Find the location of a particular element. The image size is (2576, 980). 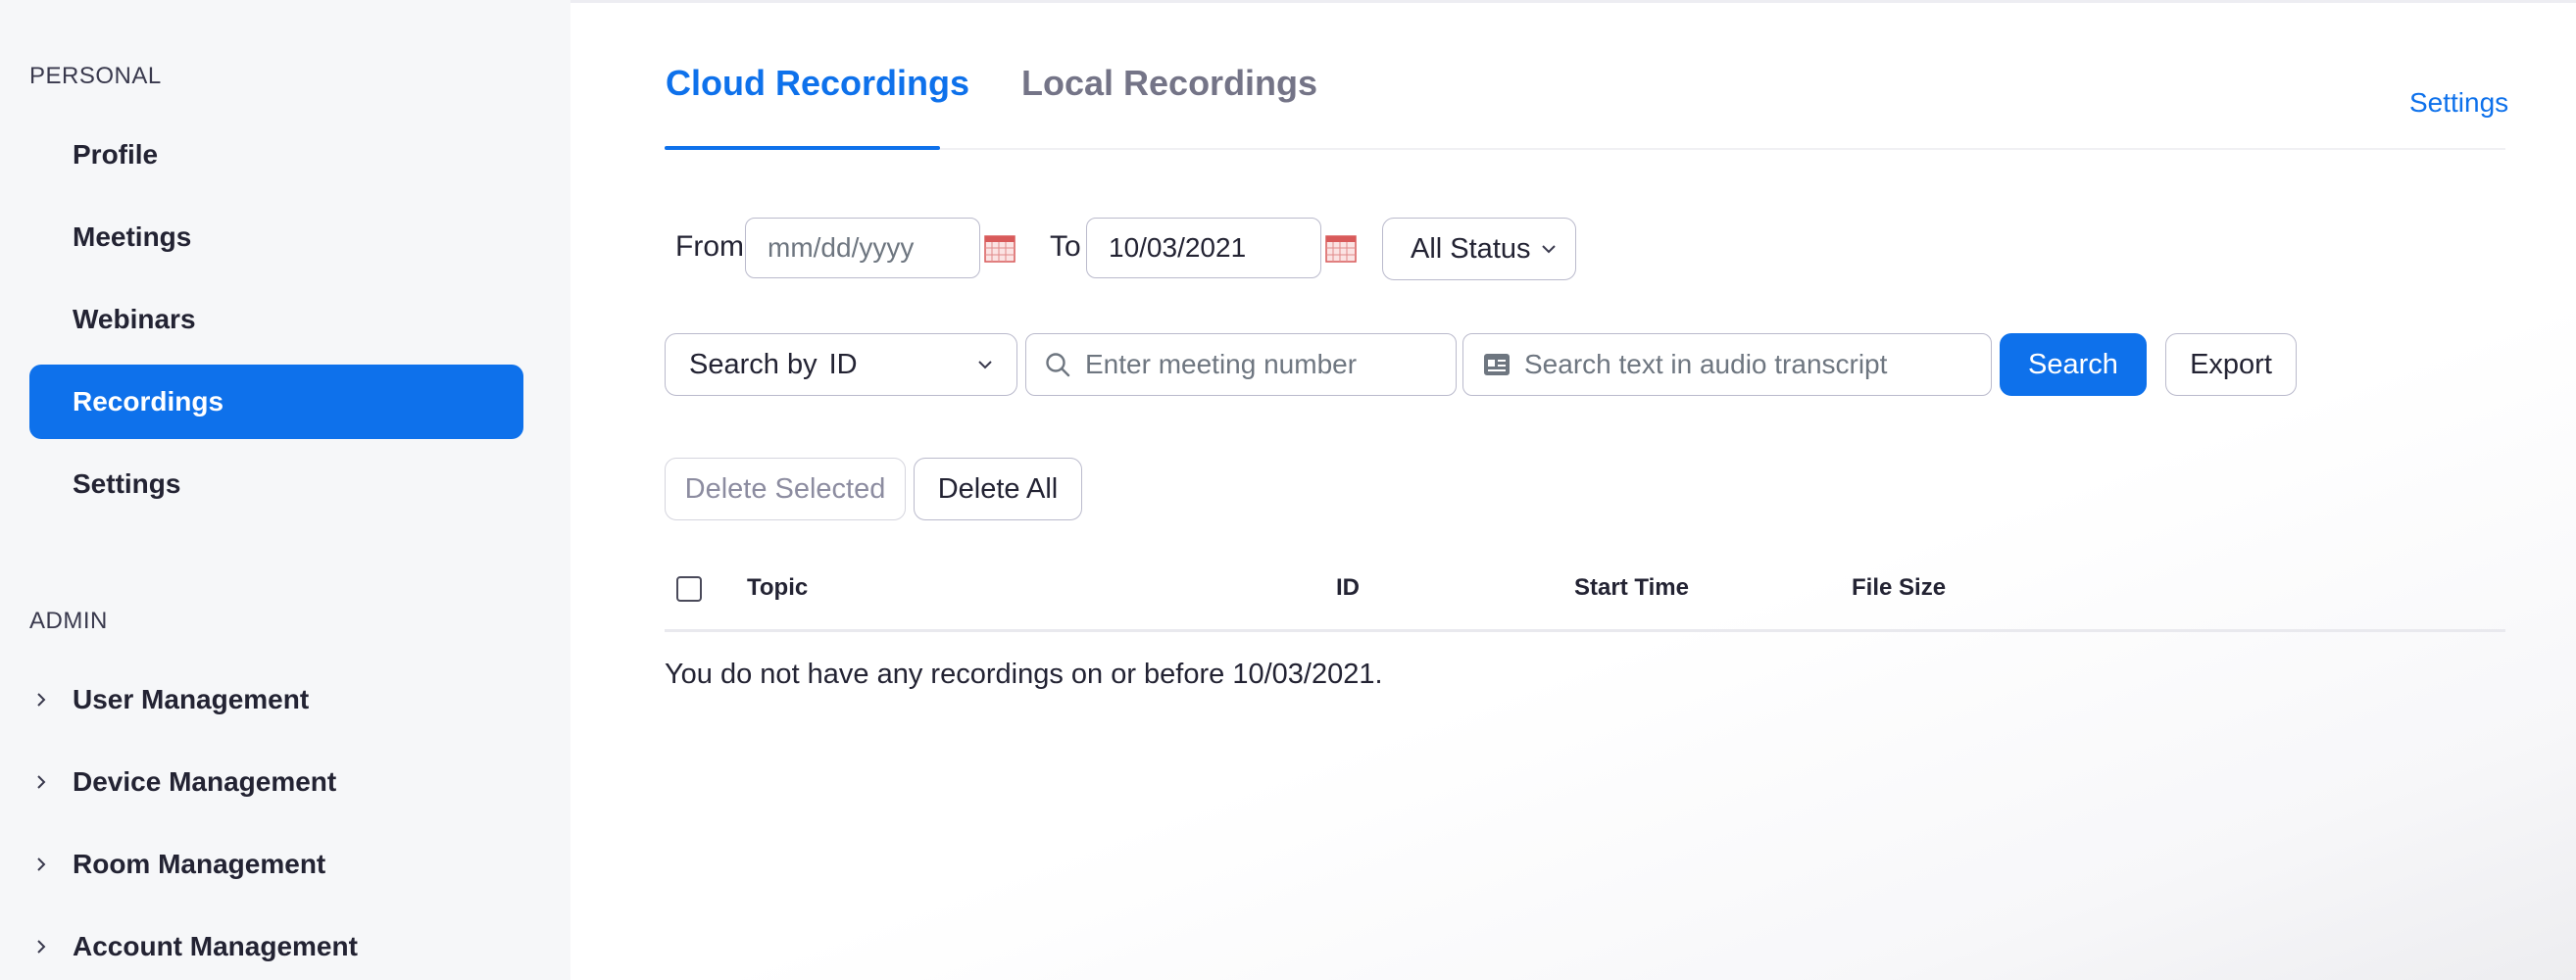

sidebar-item-account-management: Account Management is located at coordinates (193, 946).